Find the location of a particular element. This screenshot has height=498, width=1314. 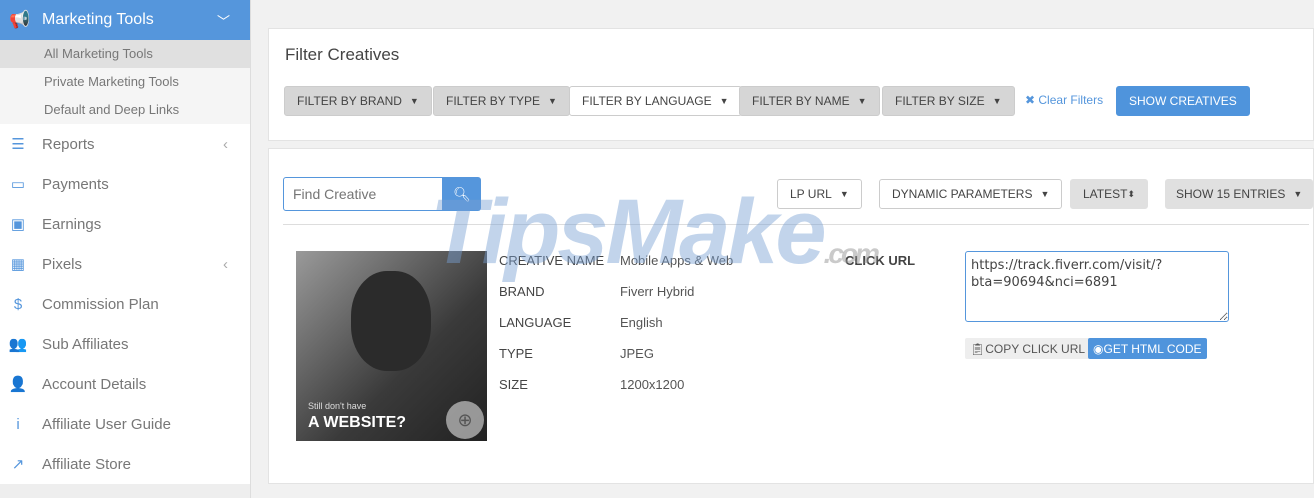

image-headline: A WEBSITE? is located at coordinates (357, 422).